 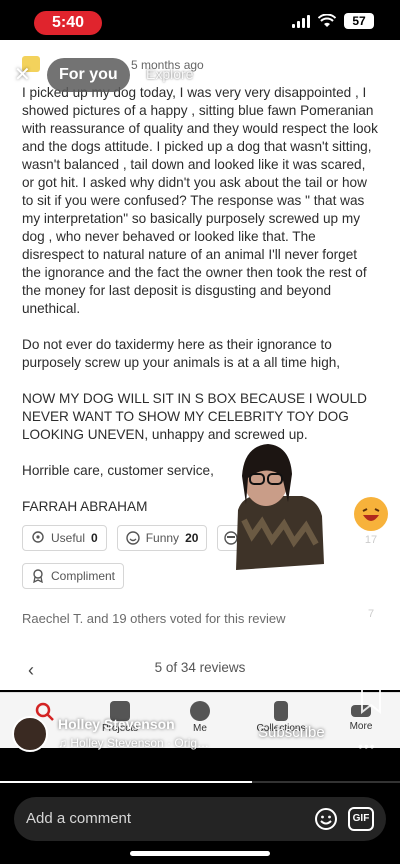 I want to click on subscribe-button: Subscribe, so click(x=291, y=732).